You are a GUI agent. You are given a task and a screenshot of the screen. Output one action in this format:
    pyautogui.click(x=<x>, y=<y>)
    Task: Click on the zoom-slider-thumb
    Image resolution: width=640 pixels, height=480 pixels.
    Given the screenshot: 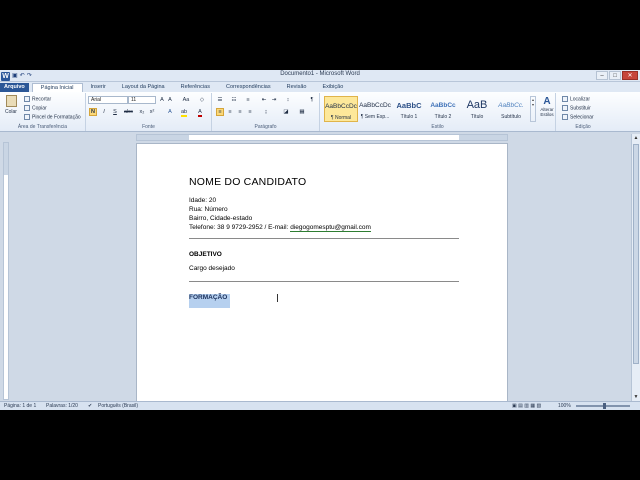 What is the action you would take?
    pyautogui.click(x=604, y=406)
    